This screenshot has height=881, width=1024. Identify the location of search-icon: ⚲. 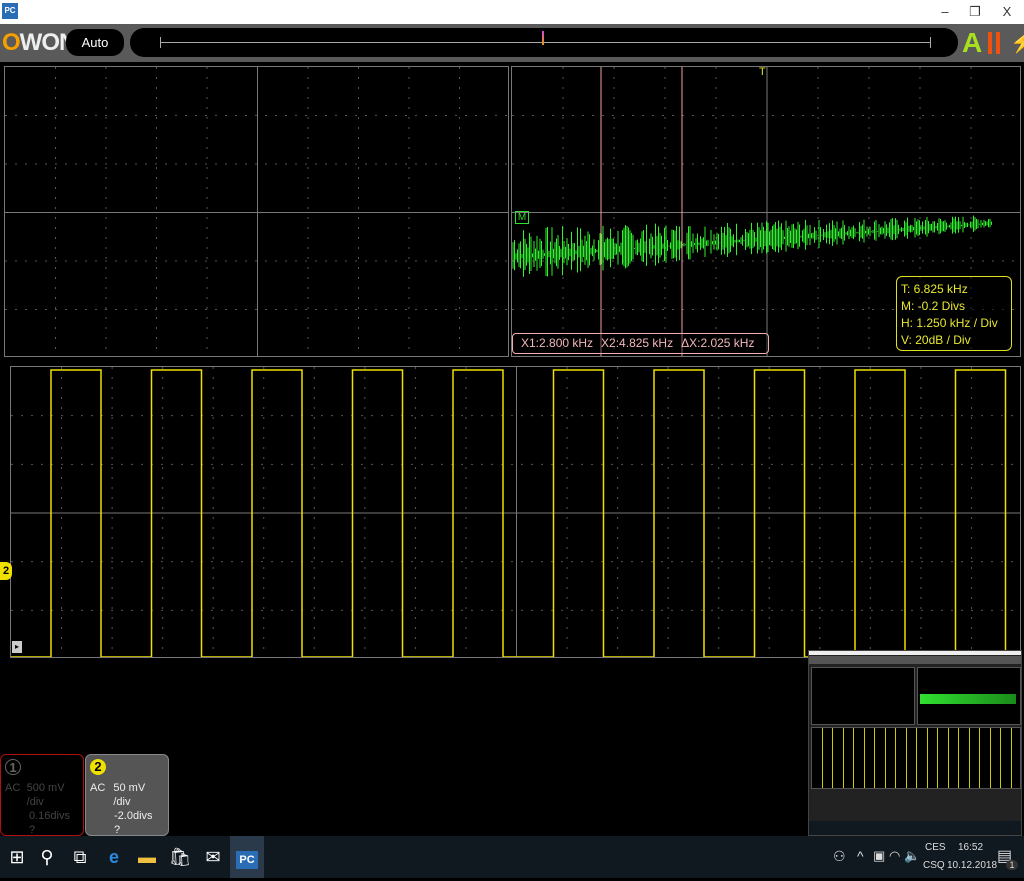
(47, 857).